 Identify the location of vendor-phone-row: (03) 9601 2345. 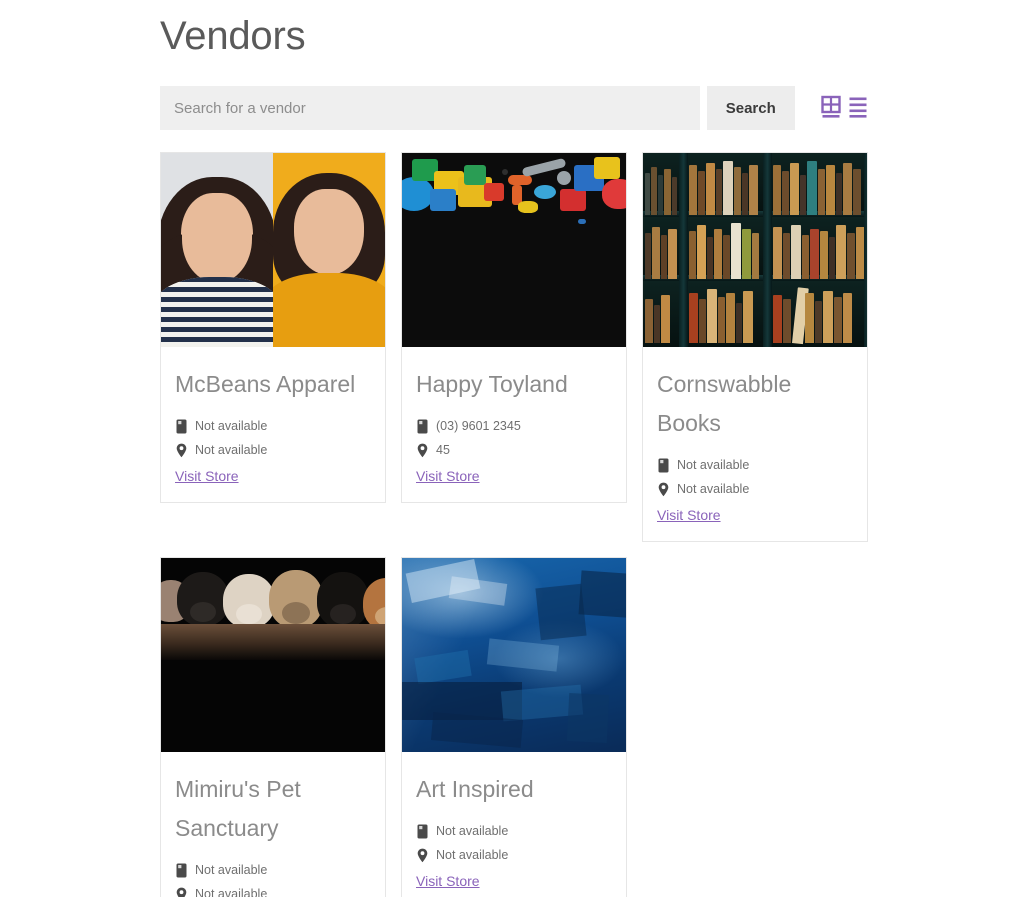
(514, 426).